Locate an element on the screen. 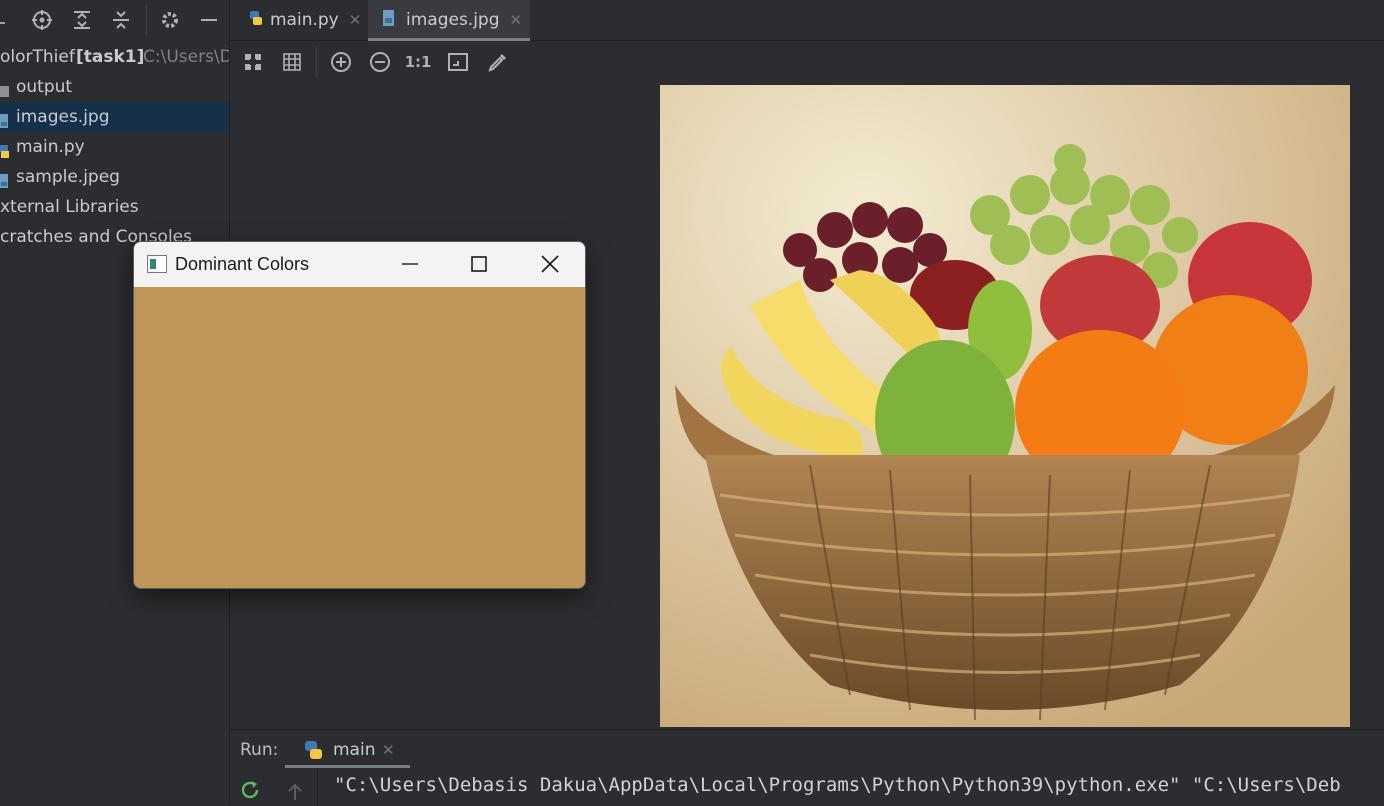  folder-icon is located at coordinates (5, 90).